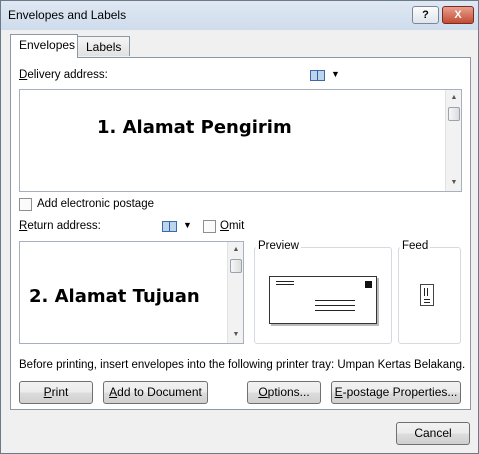 This screenshot has width=479, height=454. What do you see at coordinates (458, 15) in the screenshot?
I see `close-button: X` at bounding box center [458, 15].